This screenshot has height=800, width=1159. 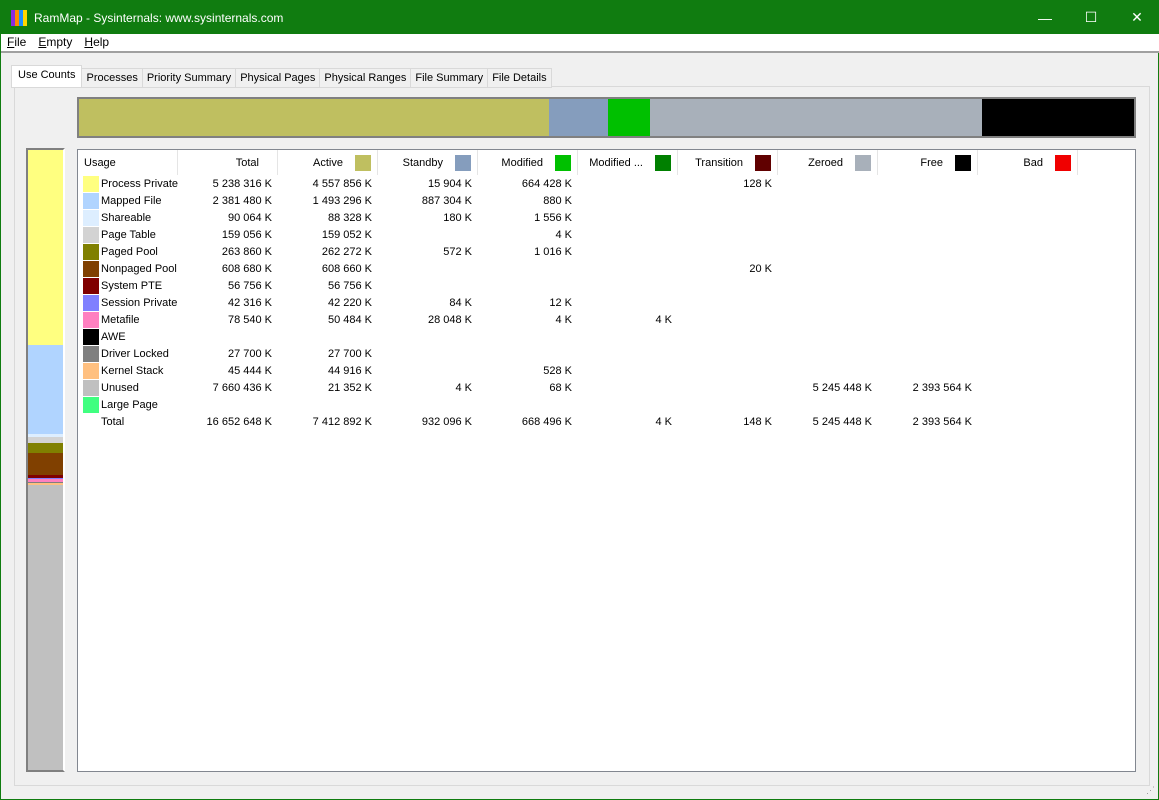 I want to click on tab-priority-summary: Priority Summary, so click(x=189, y=78).